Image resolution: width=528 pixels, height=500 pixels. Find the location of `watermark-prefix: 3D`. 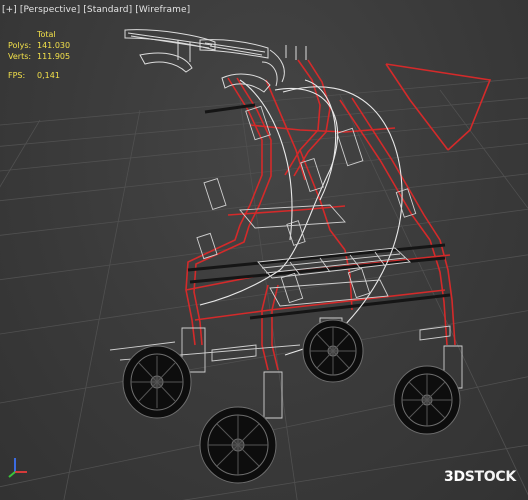

watermark-prefix: 3D is located at coordinates (454, 477).